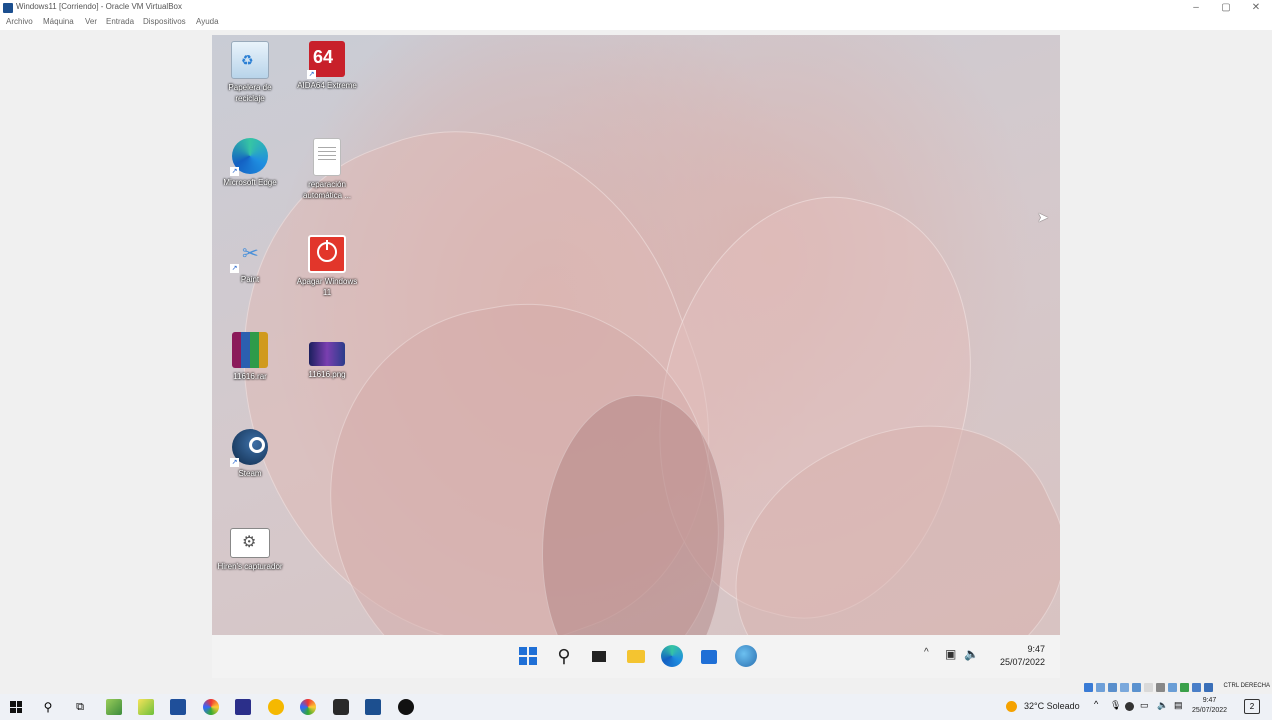 Image resolution: width=1272 pixels, height=720 pixels. Describe the element at coordinates (1210, 710) in the screenshot. I see `host-date: 25/07/2022` at that location.